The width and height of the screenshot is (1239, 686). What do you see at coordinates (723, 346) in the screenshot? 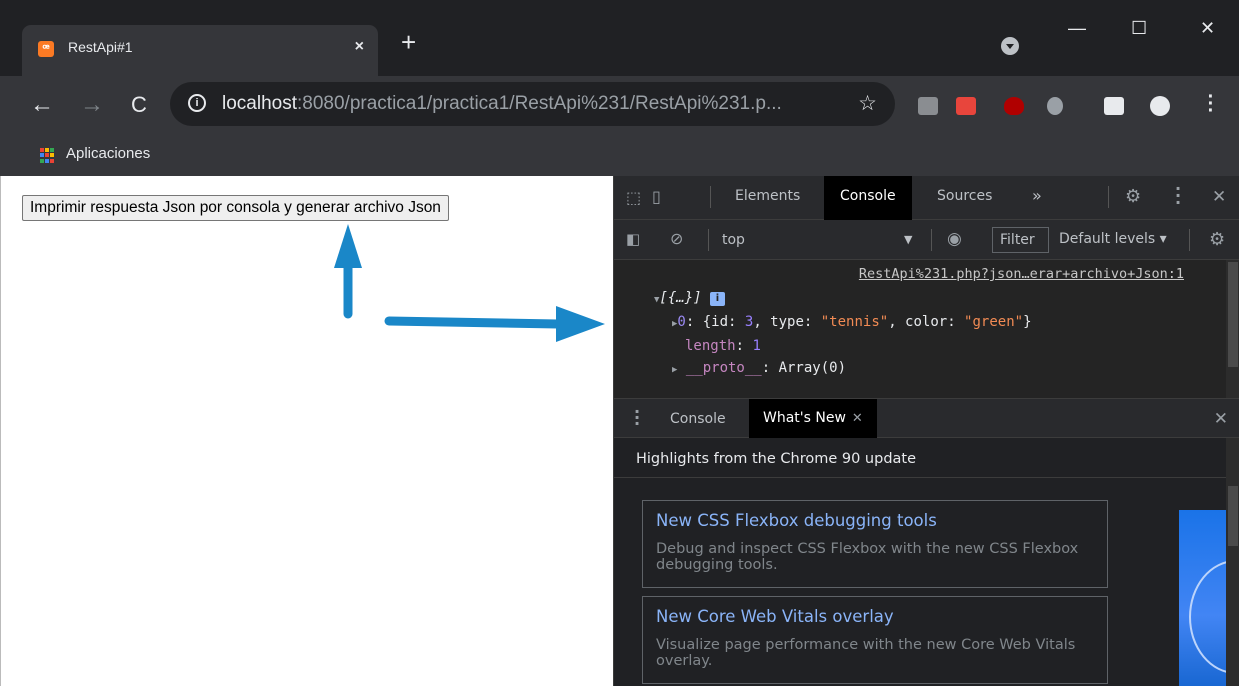
I see `console-length-line: length: 1` at bounding box center [723, 346].